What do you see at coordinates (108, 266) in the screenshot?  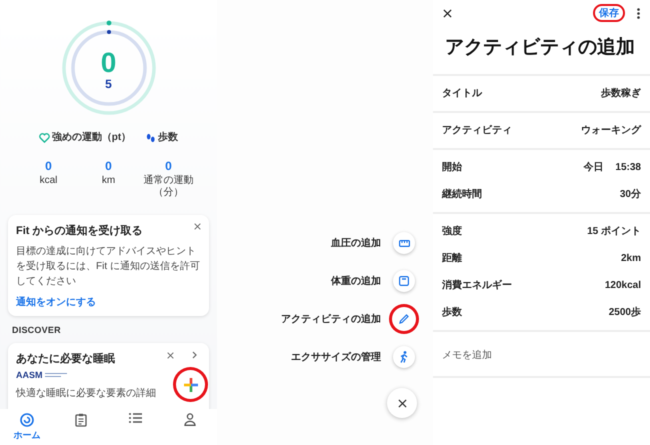 I see `card-body: 目標の達成に向けてアドバイスやヒントを受け取るには、Fit に通知の送信を許可してください` at bounding box center [108, 266].